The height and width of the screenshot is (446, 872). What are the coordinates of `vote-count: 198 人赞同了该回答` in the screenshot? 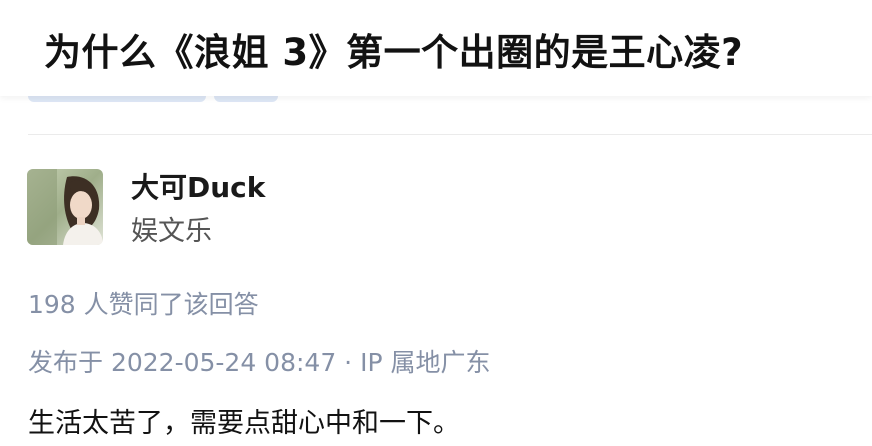 It's located at (143, 304).